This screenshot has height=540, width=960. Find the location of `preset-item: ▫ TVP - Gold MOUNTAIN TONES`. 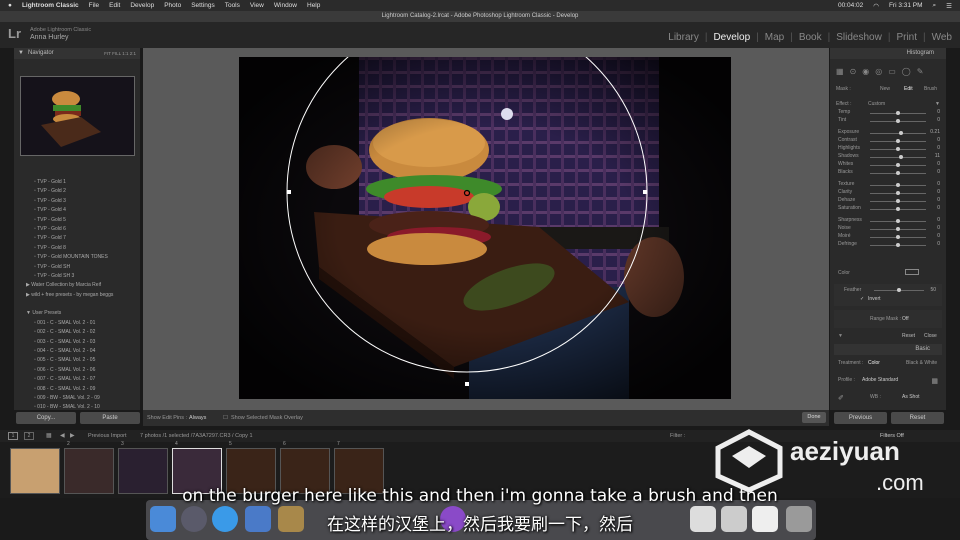

preset-item: ▫ TVP - Gold MOUNTAIN TONES is located at coordinates (77, 257).